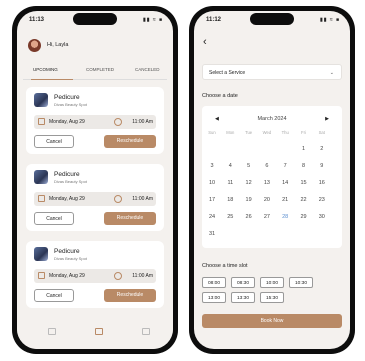 This screenshot has height=361, width=365. Describe the element at coordinates (272, 321) in the screenshot. I see `book-now-button: Book Now` at that location.